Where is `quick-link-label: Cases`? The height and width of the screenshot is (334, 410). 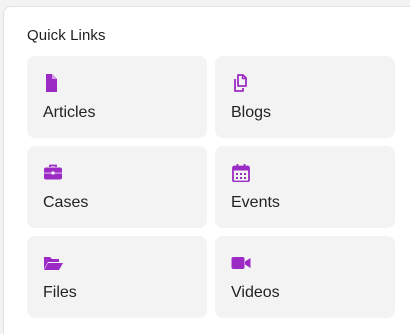 quick-link-label: Cases is located at coordinates (66, 202).